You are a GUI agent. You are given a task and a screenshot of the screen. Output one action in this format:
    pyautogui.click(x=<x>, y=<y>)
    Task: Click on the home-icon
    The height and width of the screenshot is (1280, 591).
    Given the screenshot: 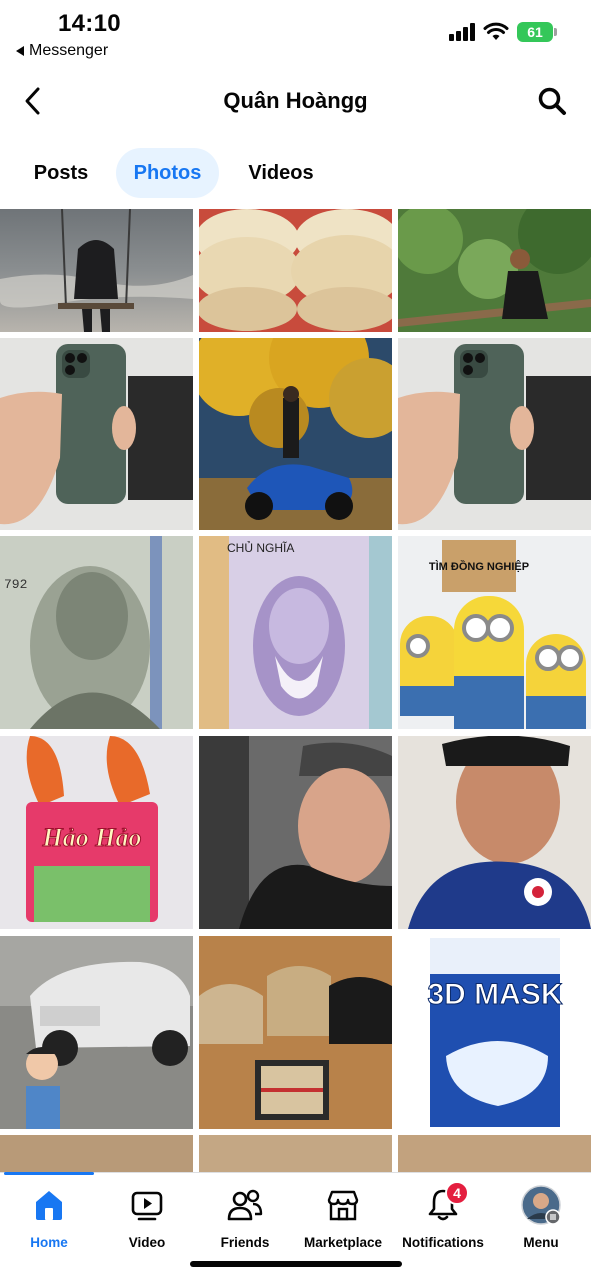 What is the action you would take?
    pyautogui.click(x=49, y=1205)
    